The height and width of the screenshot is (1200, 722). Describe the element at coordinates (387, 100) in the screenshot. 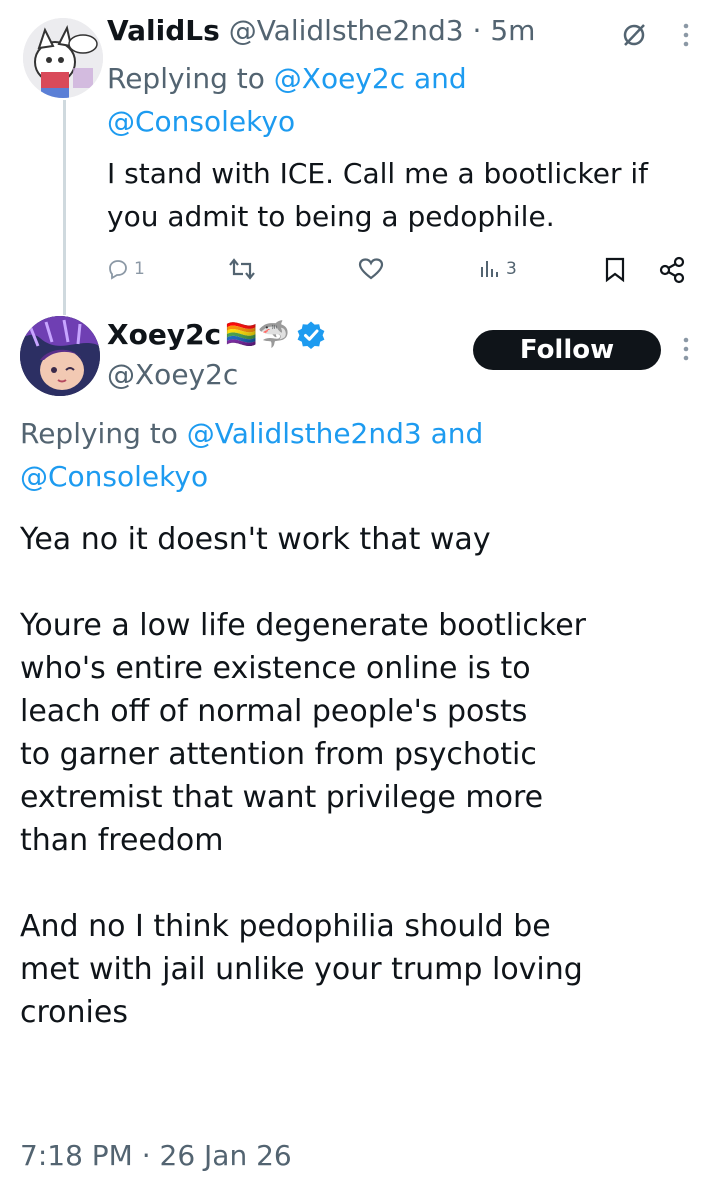

I see `replying-to: Replying to @Xoey2c and @Consolekyo` at that location.